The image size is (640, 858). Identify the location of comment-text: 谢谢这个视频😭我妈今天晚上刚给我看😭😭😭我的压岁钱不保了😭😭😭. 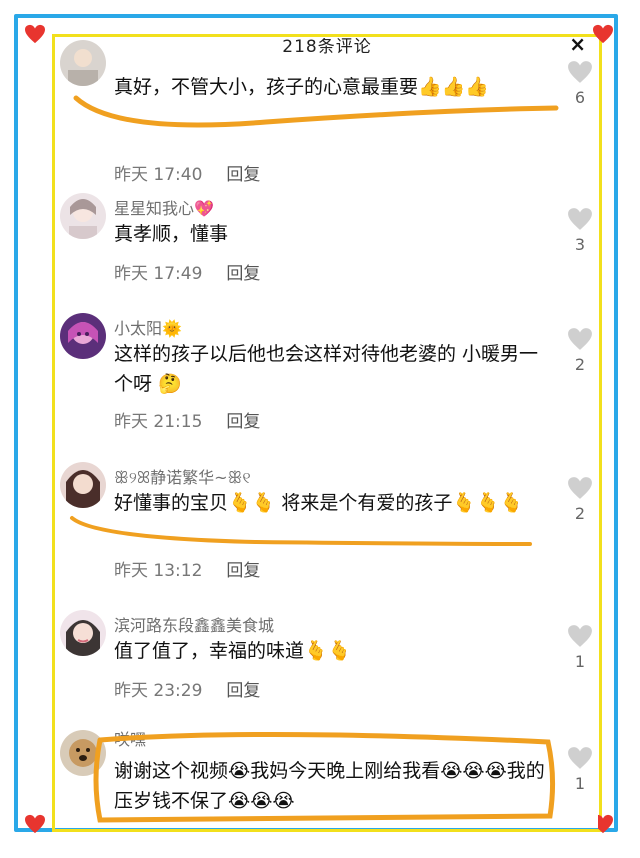
(329, 786).